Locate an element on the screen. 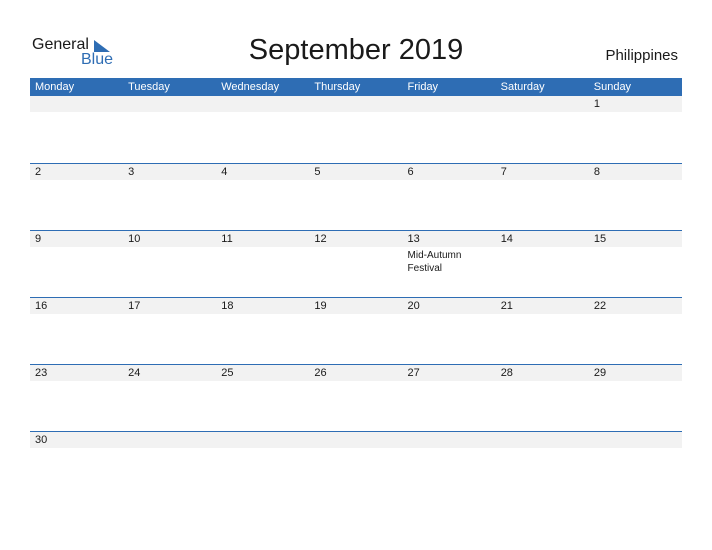  day-cell: 21 is located at coordinates (542, 331).